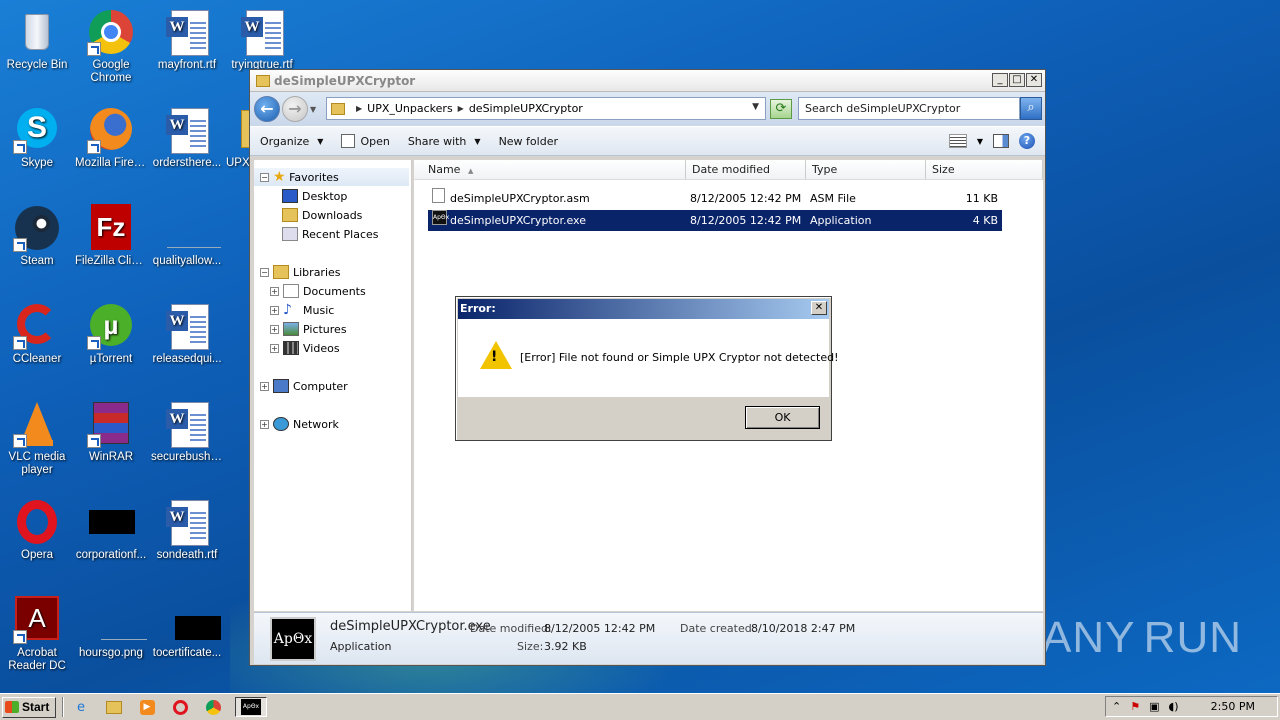 The height and width of the screenshot is (720, 1280). What do you see at coordinates (345, 80) in the screenshot?
I see `window-title: deSimpleUPXCryptor` at bounding box center [345, 80].